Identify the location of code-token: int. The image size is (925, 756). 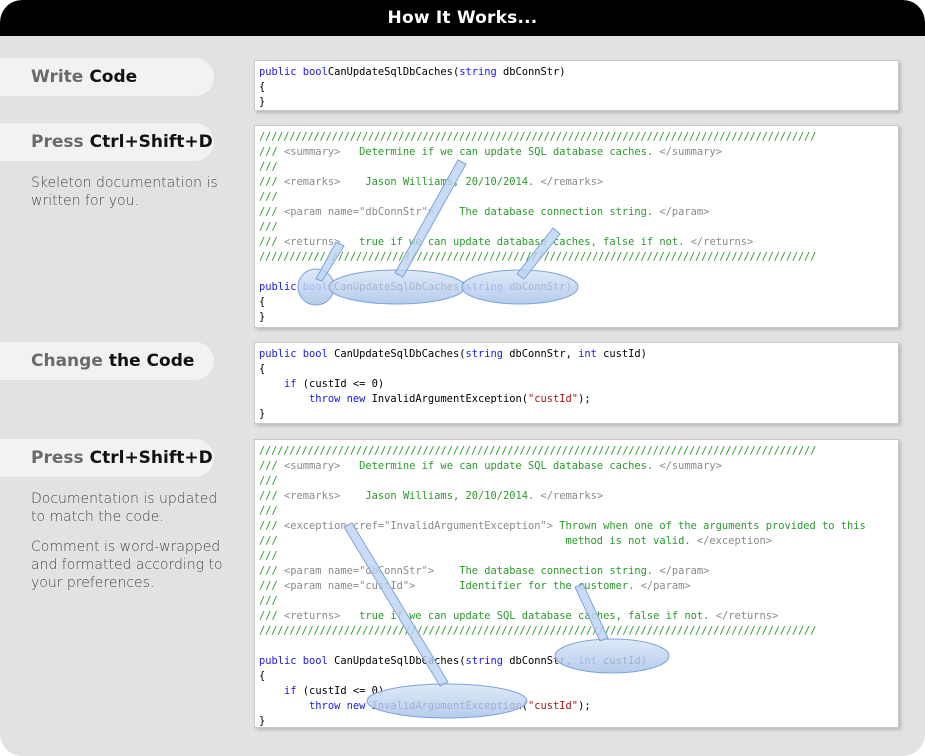
(587, 354).